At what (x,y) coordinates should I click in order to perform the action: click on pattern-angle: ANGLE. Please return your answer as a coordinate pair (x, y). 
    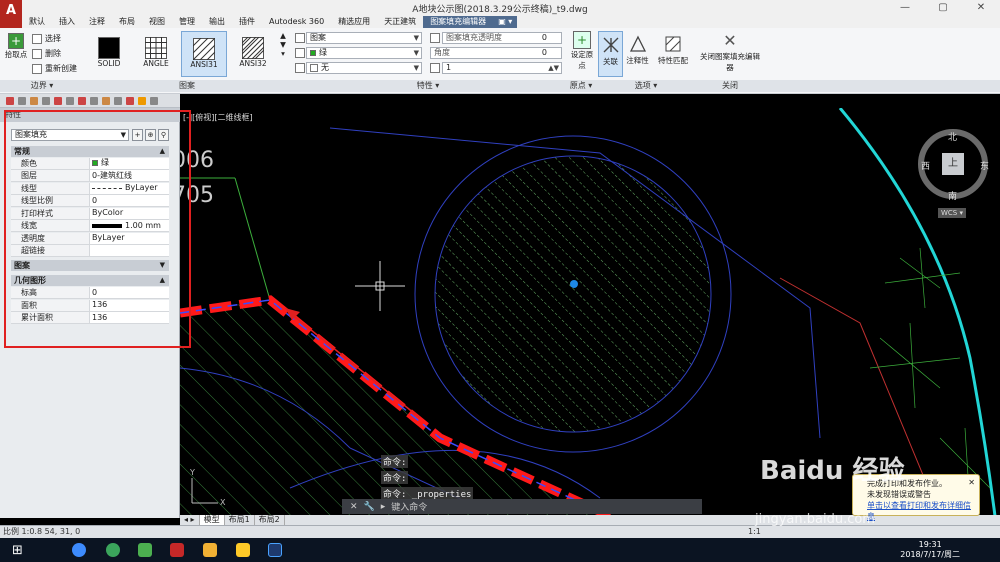
    Looking at the image, I should click on (156, 54).